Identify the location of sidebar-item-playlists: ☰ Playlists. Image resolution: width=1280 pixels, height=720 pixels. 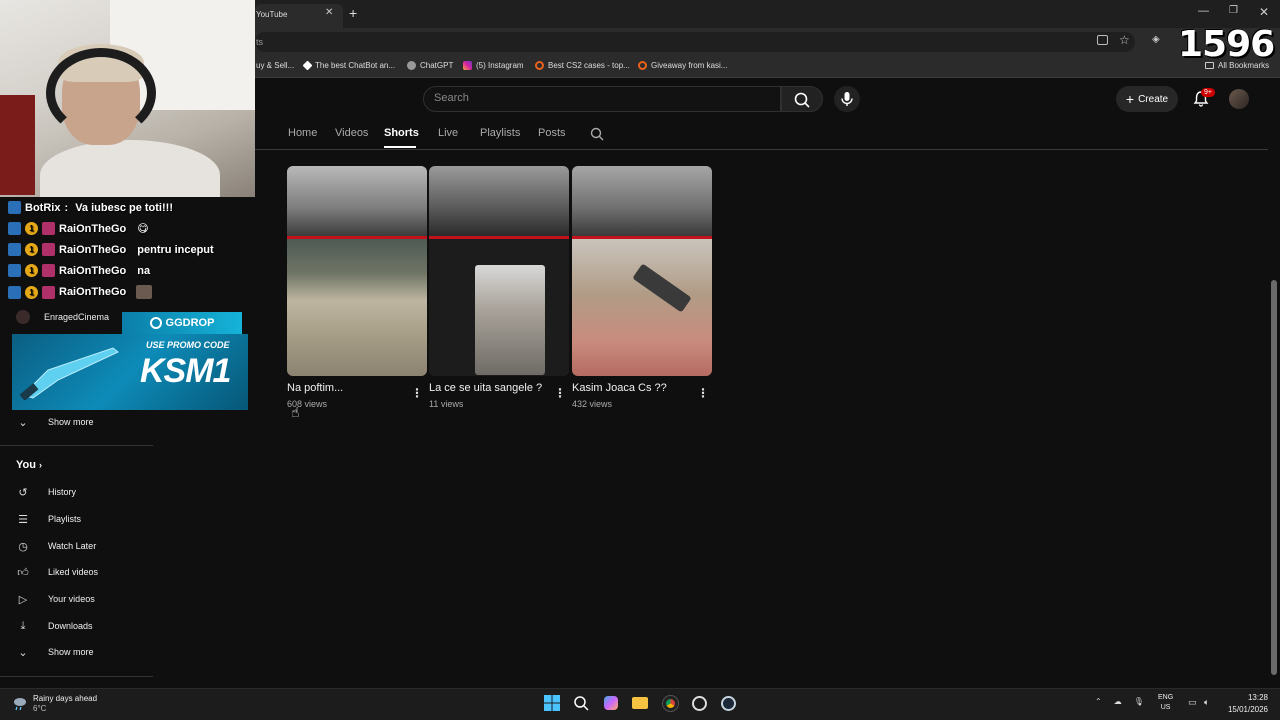
(48, 519).